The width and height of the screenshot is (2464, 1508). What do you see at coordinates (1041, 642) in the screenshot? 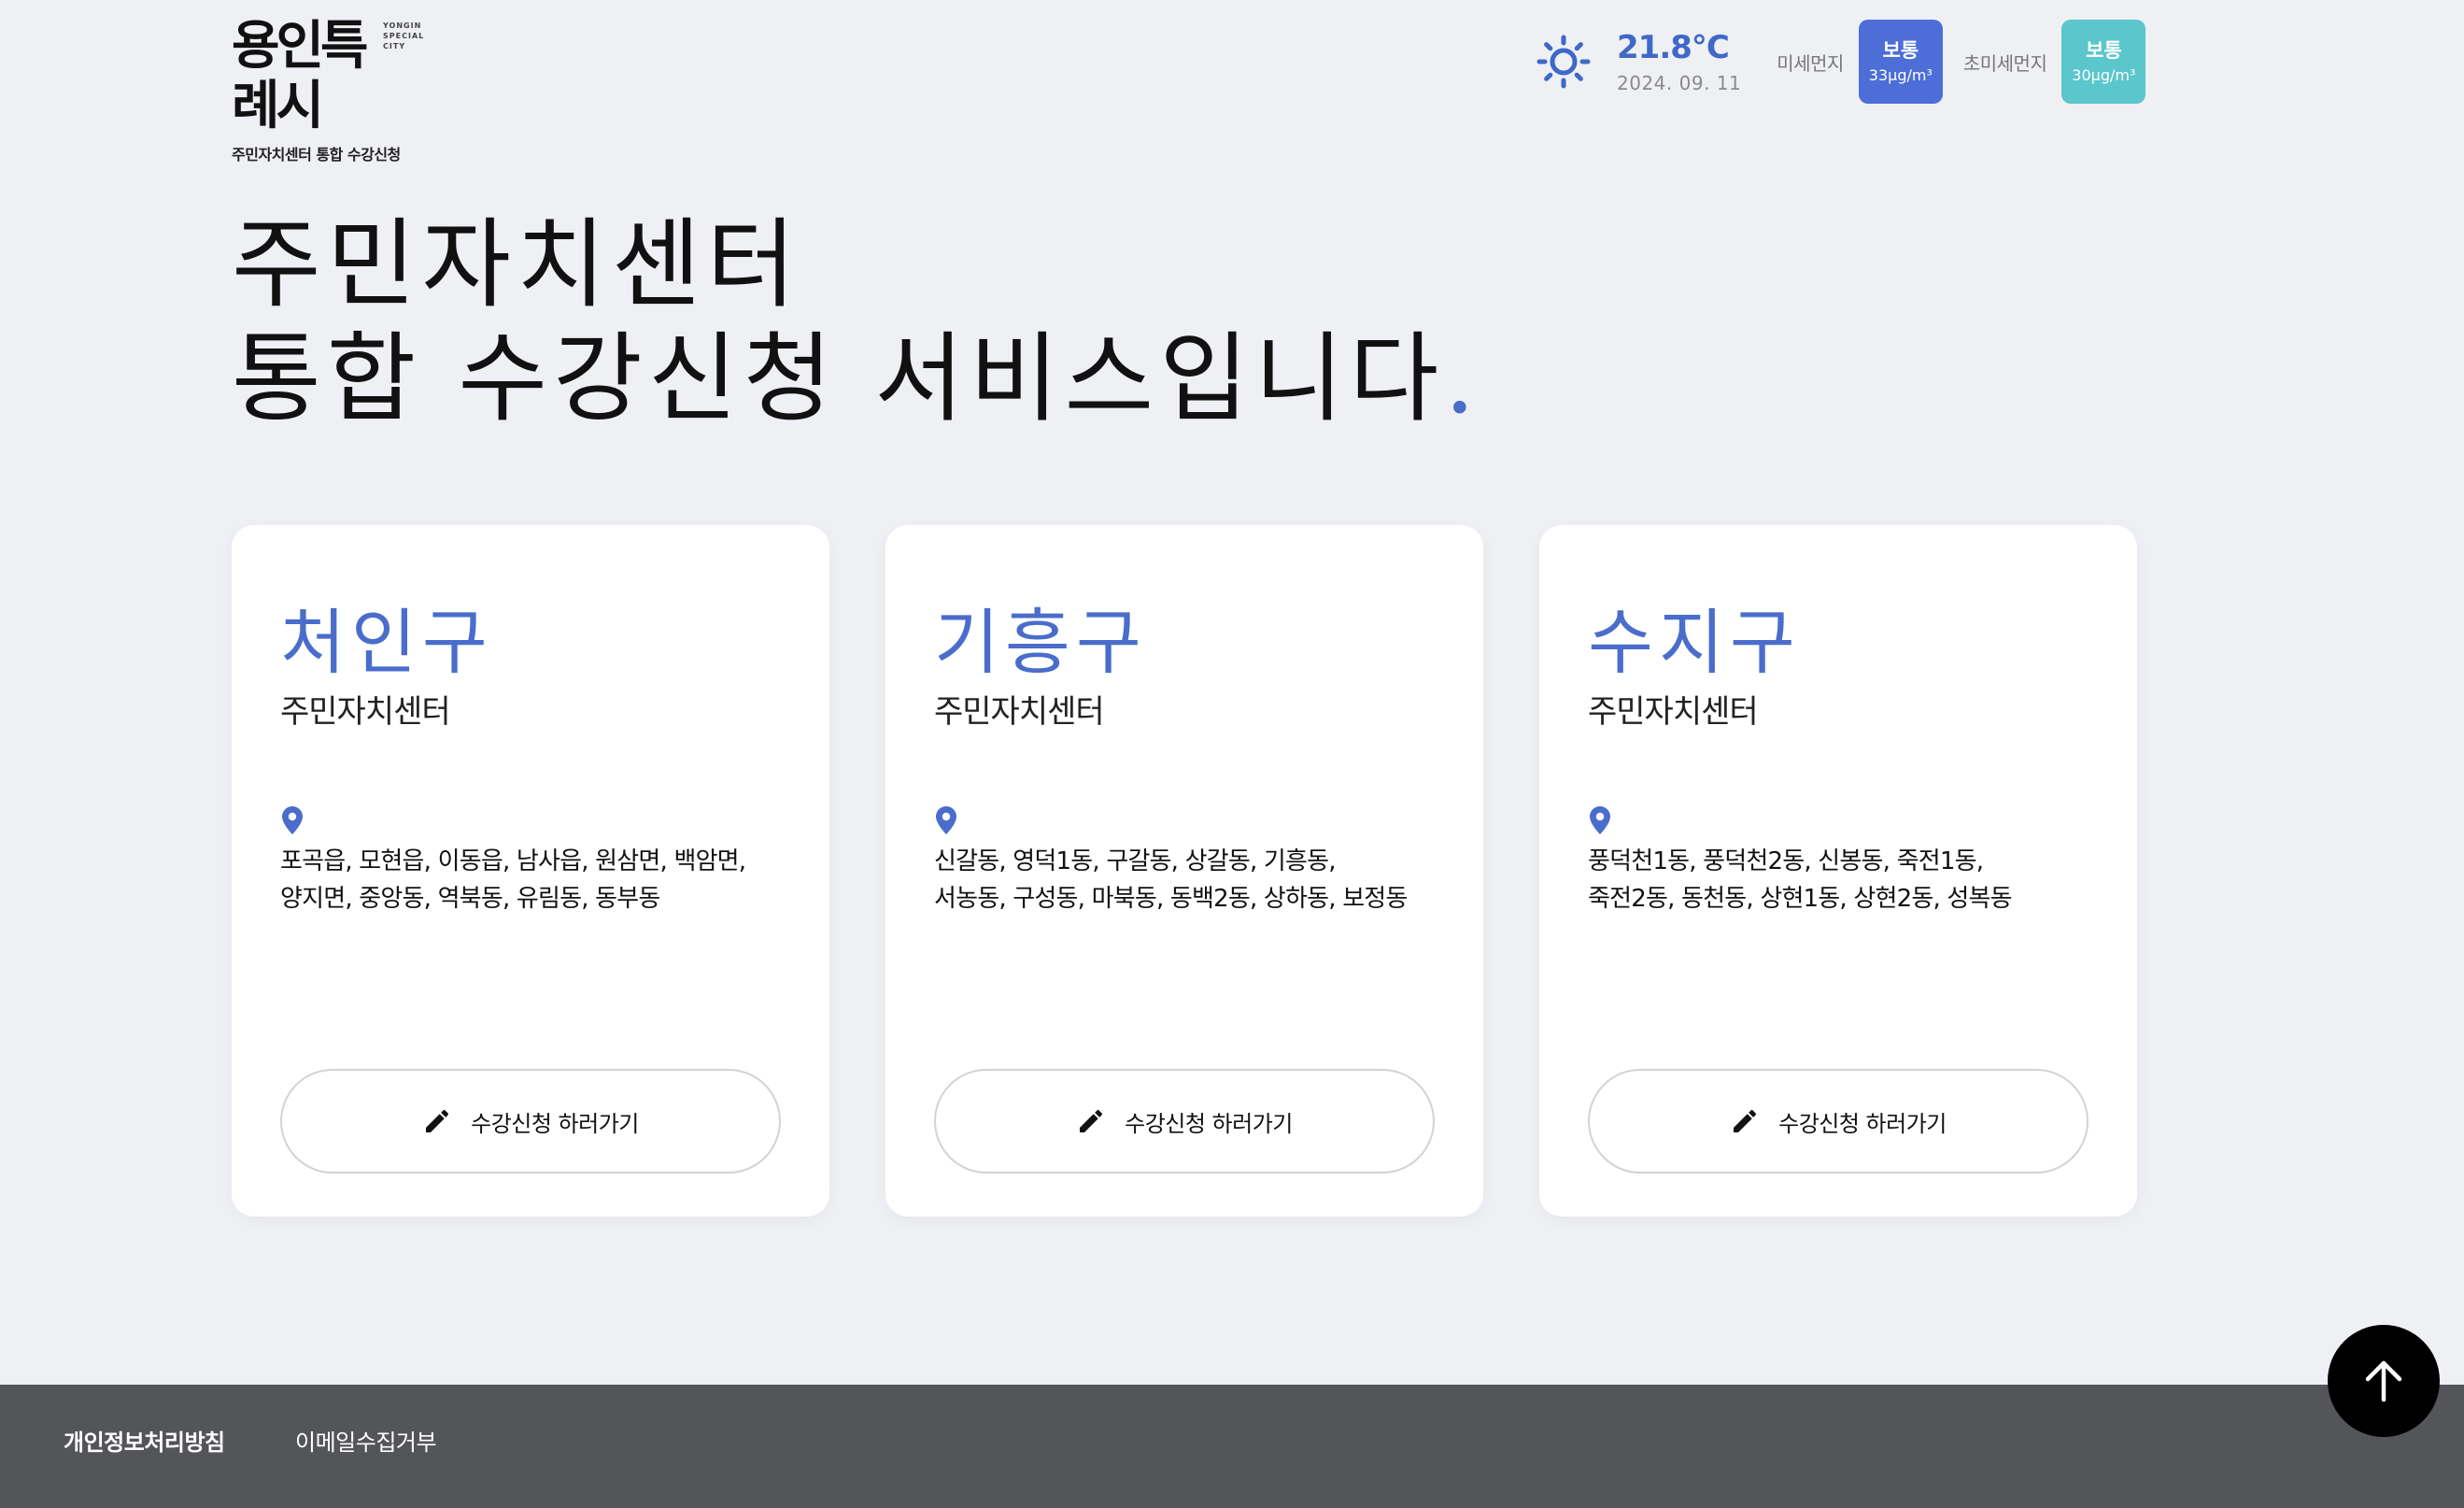
I see `district-title: 기흥구` at bounding box center [1041, 642].